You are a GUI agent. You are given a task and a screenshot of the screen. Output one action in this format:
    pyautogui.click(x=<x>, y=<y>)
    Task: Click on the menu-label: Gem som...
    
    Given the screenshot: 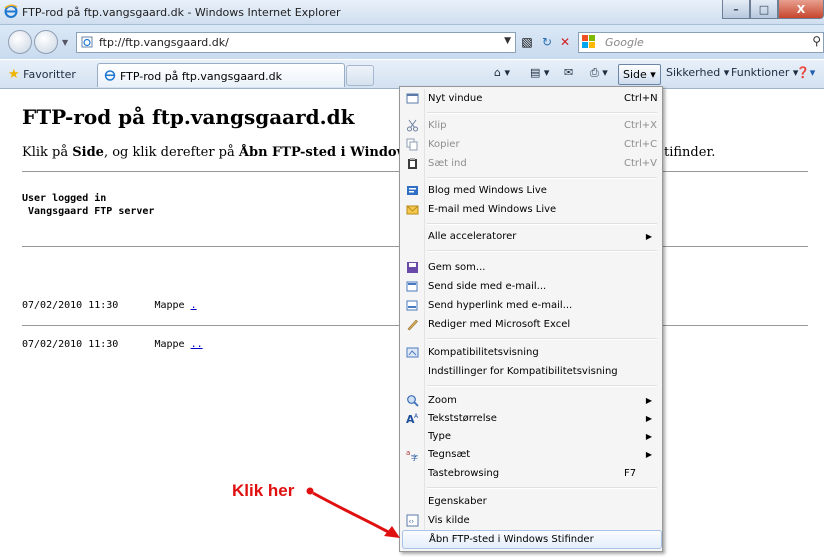 What is the action you would take?
    pyautogui.click(x=457, y=267)
    